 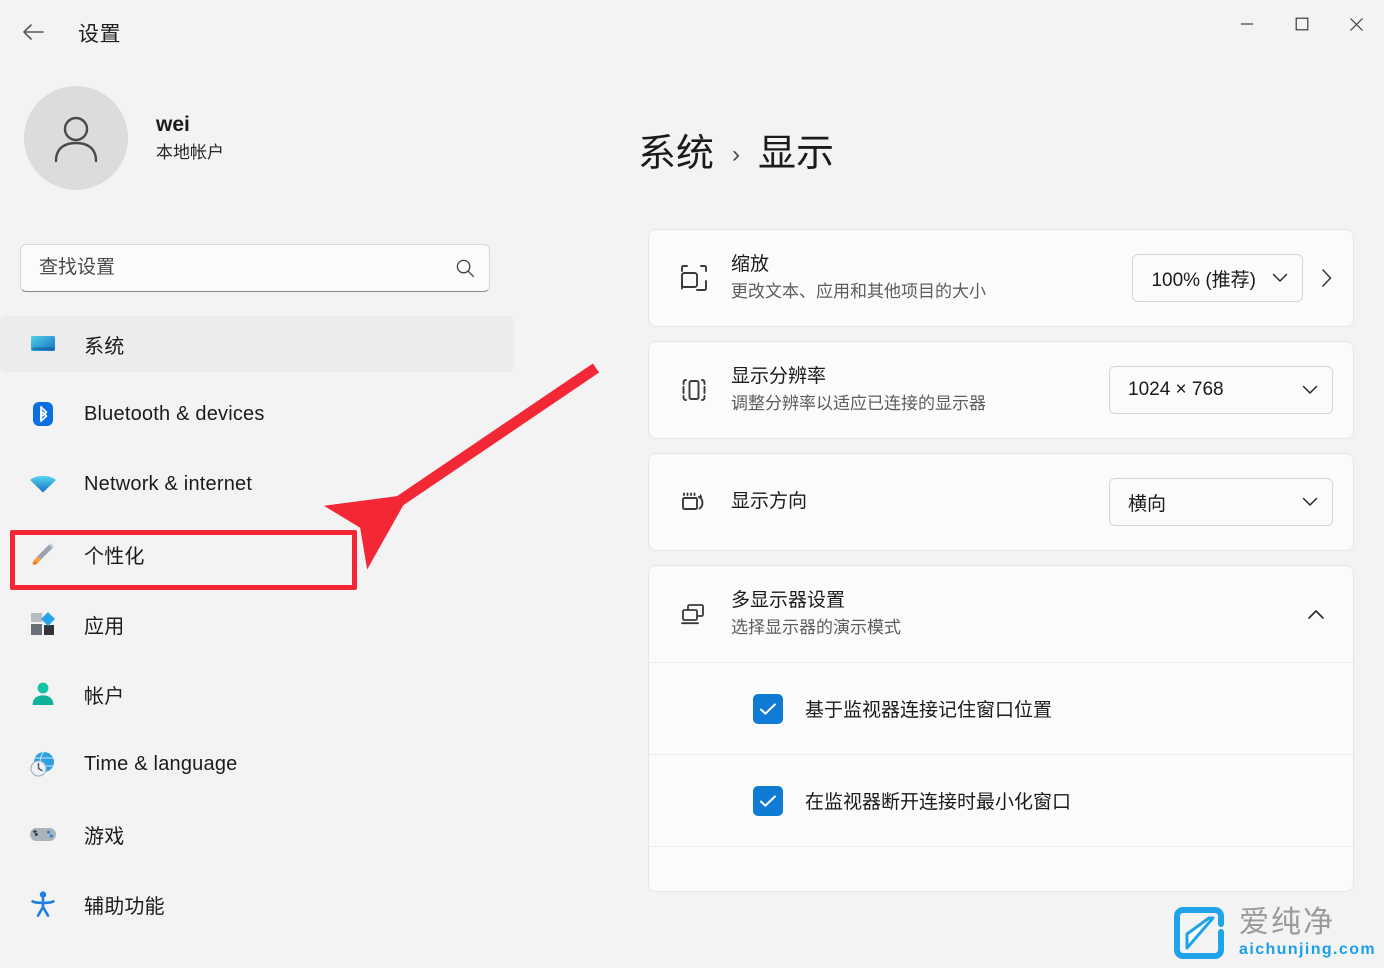 I want to click on multi-display-option-row-partial, so click(x=1001, y=868).